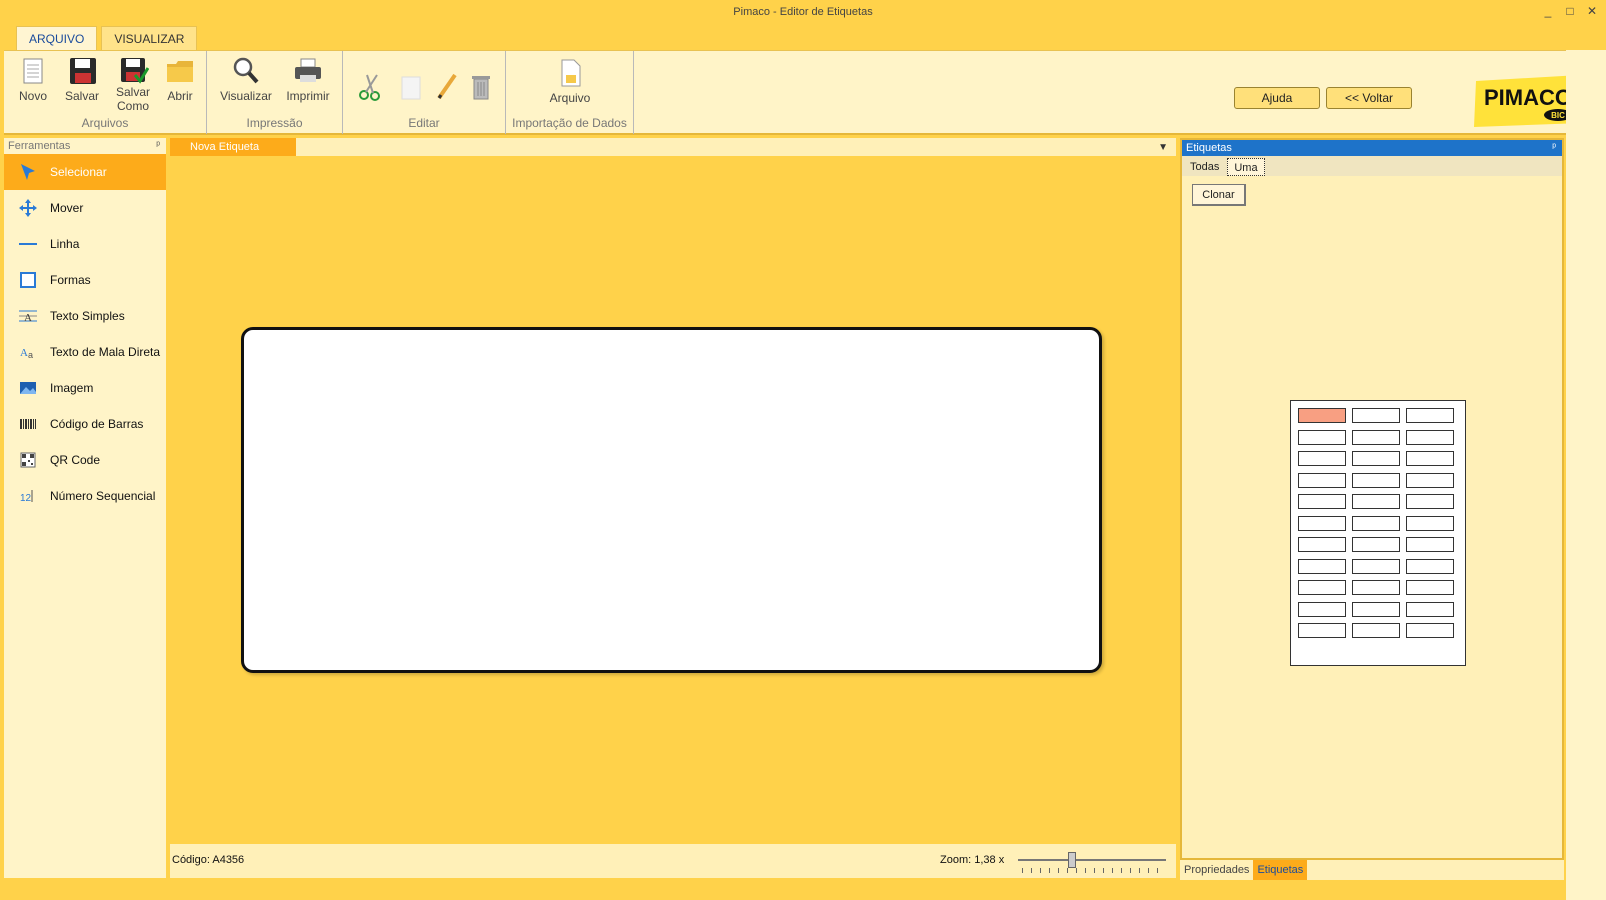  Describe the element at coordinates (72, 388) in the screenshot. I see `tool-label: Imagem` at that location.